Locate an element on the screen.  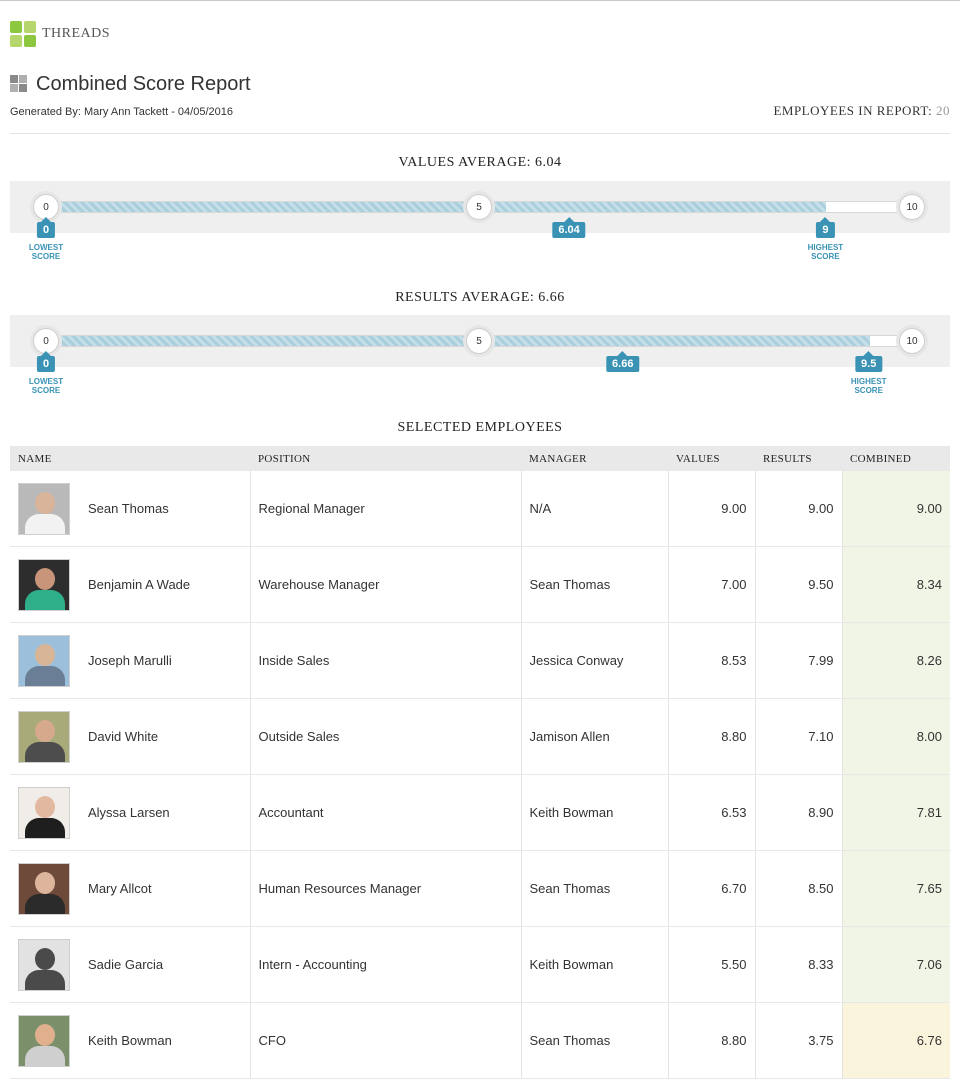
values-cell: 6.70 is located at coordinates (711, 888).